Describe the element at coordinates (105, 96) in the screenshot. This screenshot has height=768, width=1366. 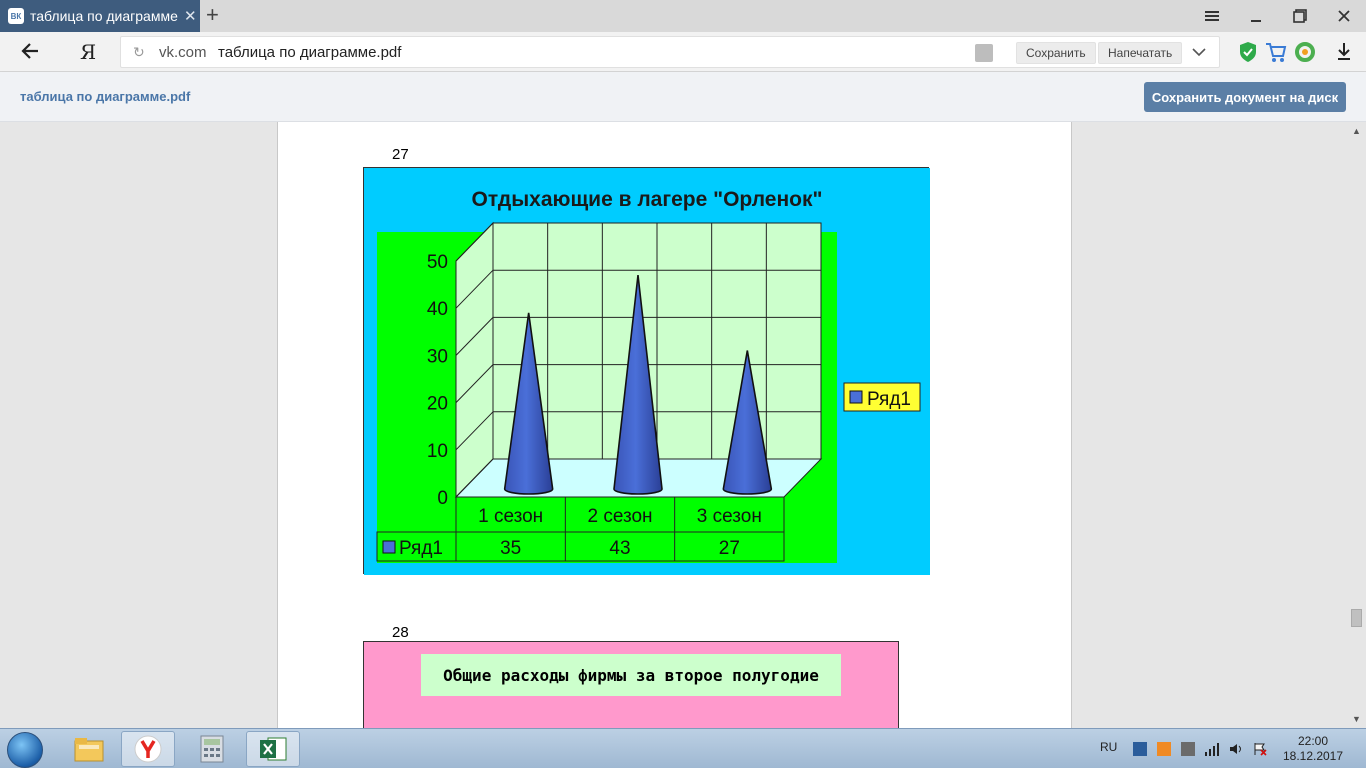
I see `document-title: таблица по диаграмме.pdf` at that location.